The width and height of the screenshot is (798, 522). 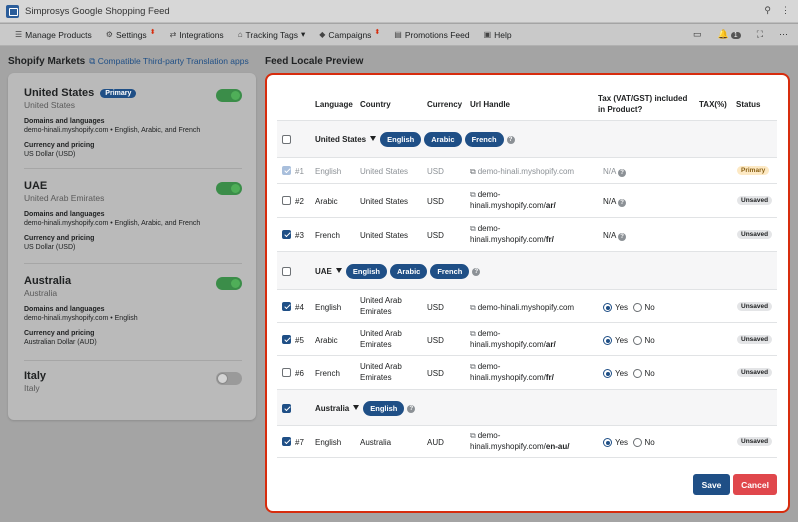 What do you see at coordinates (490, 104) in the screenshot?
I see `col-url-handle: Url Handle` at bounding box center [490, 104].